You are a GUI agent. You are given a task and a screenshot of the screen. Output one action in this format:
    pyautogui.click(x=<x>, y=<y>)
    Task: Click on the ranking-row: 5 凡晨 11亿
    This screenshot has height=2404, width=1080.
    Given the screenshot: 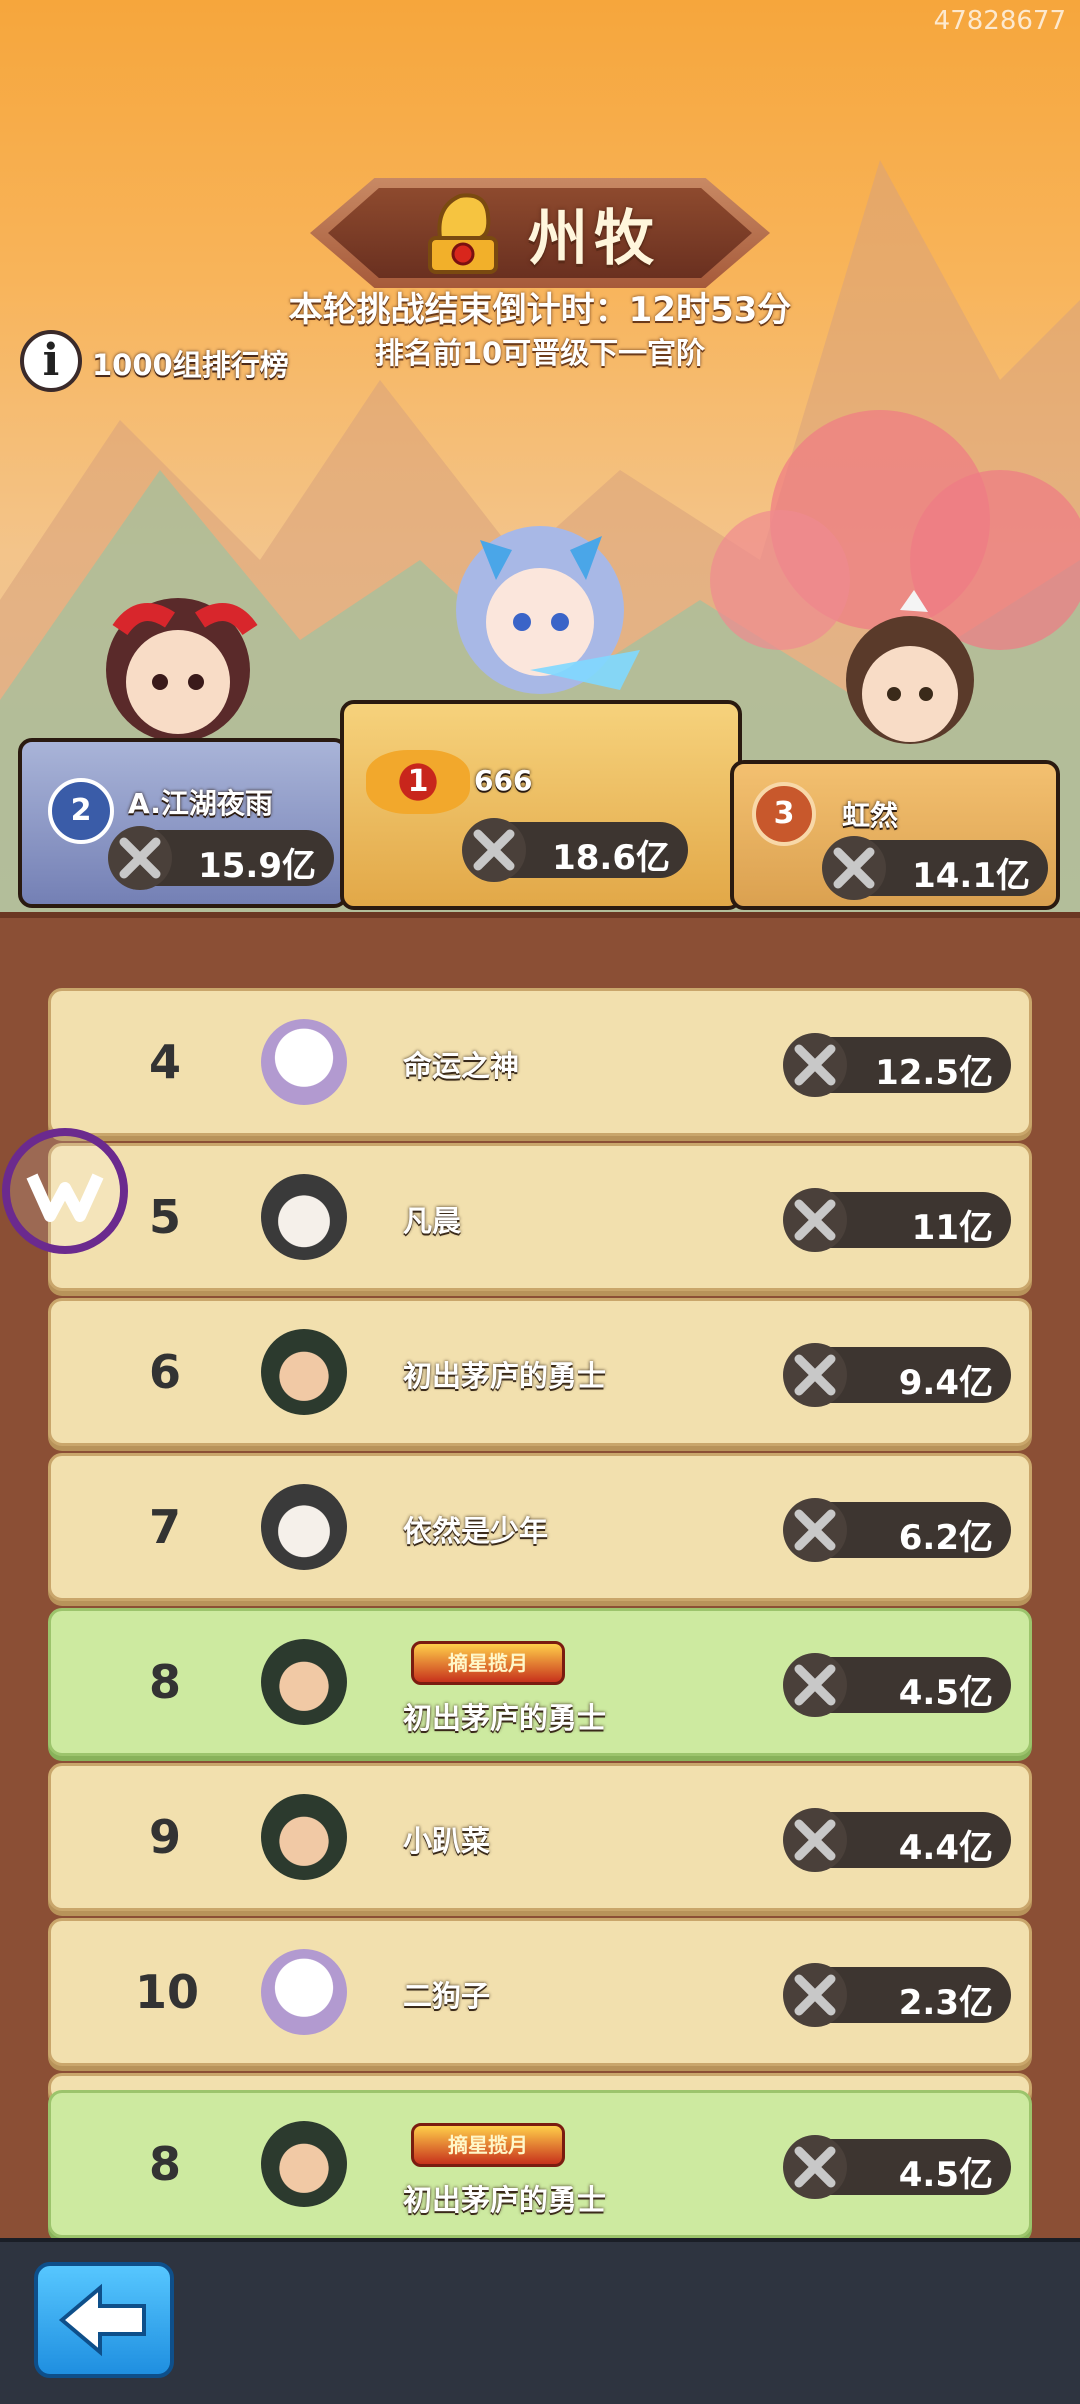 What is the action you would take?
    pyautogui.click(x=540, y=1217)
    